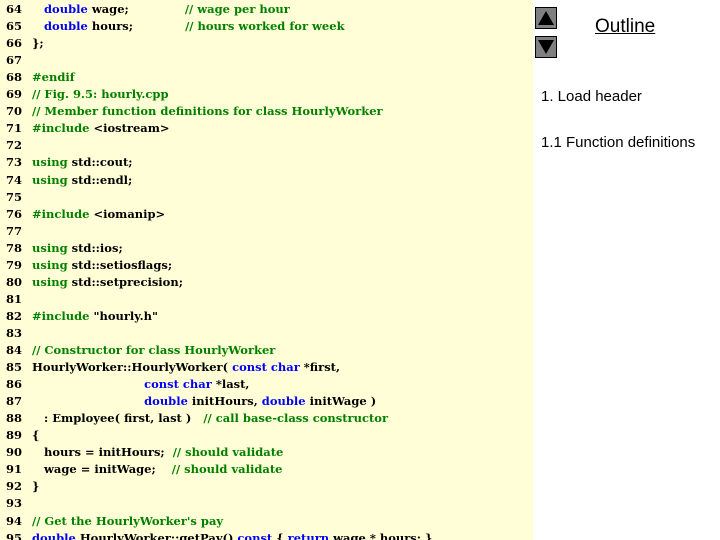 Image resolution: width=720 pixels, height=540 pixels. I want to click on code-text: wage;, so click(136, 9).